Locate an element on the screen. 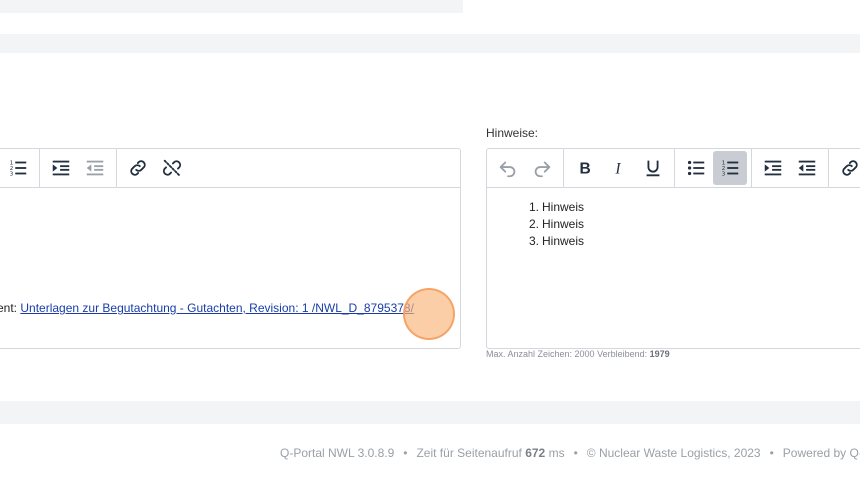 This screenshot has width=860, height=481. copyright-text: © Nuclear Waste Logistics, 2023 is located at coordinates (673, 453).